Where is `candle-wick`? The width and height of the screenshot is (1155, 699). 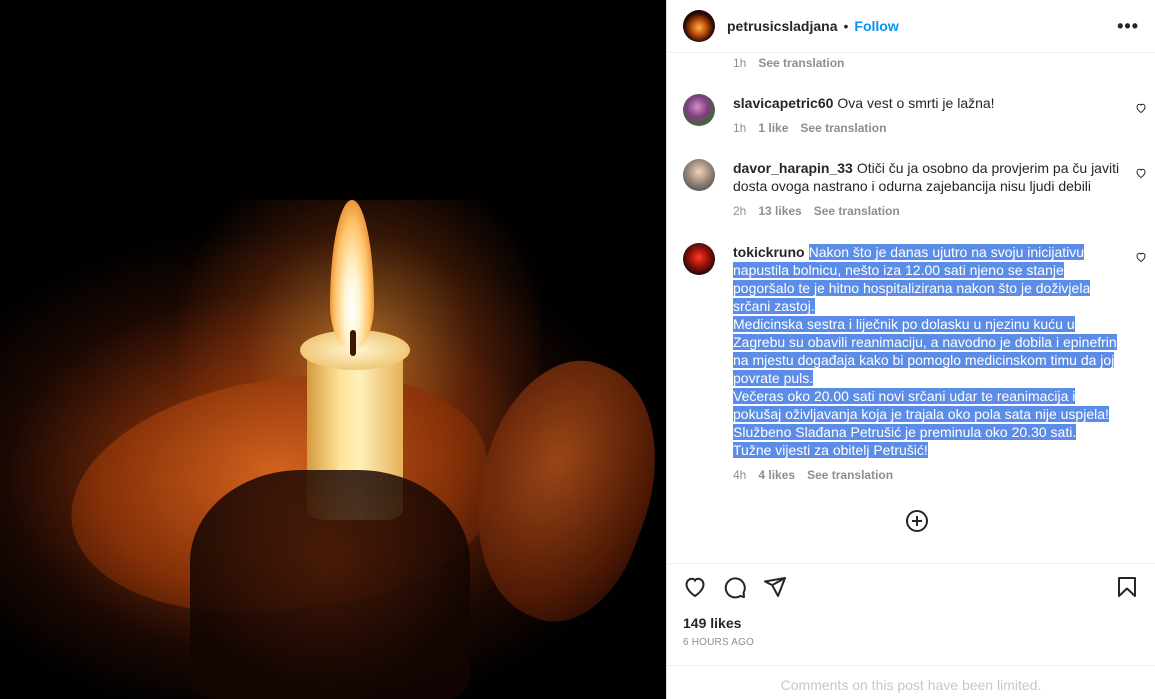 candle-wick is located at coordinates (353, 343).